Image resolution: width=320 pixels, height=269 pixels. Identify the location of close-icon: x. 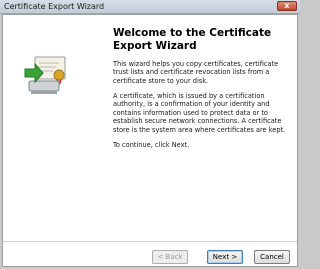
(287, 5).